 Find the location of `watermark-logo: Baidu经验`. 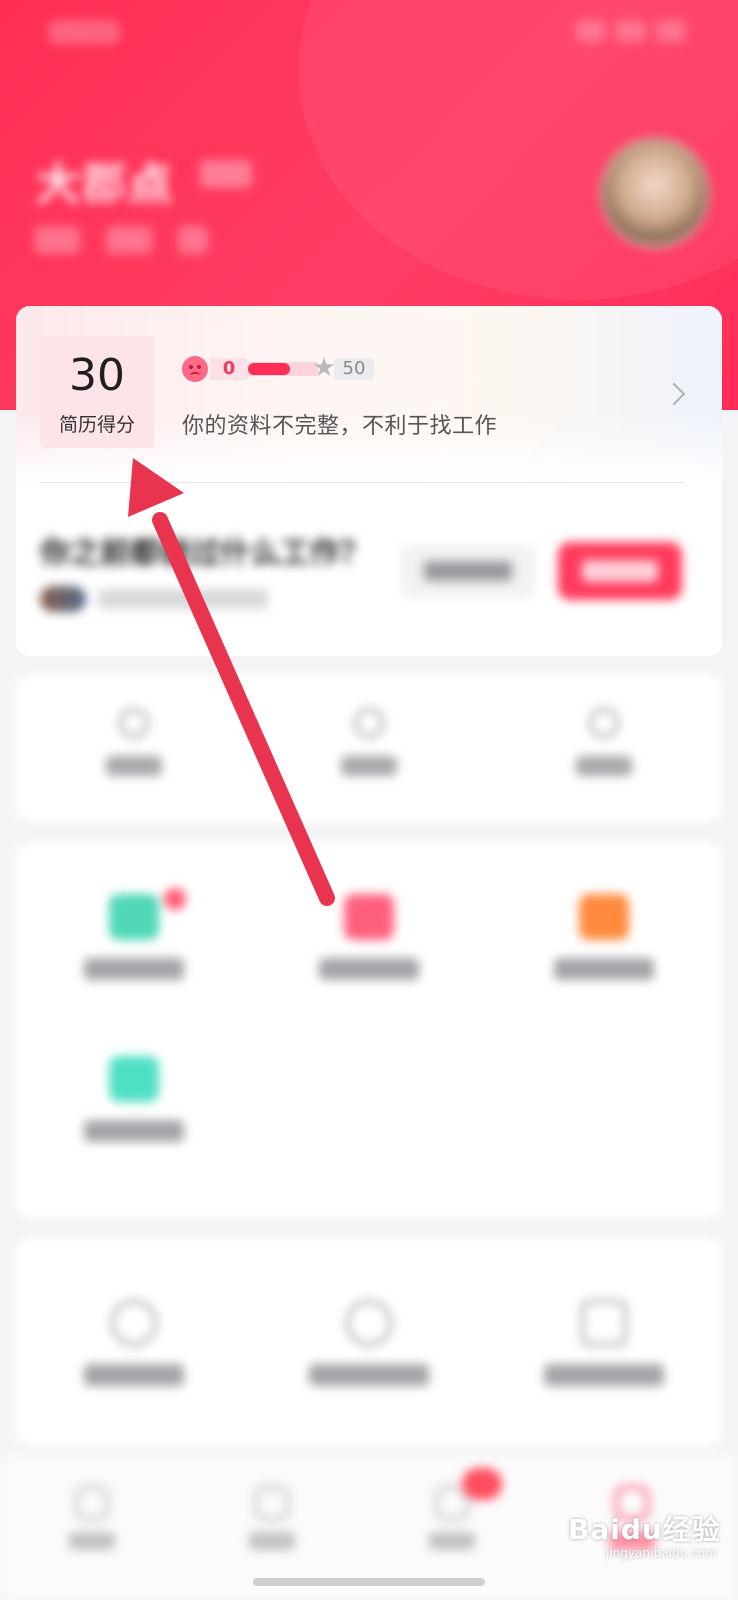

watermark-logo: Baidu经验 is located at coordinates (644, 1529).